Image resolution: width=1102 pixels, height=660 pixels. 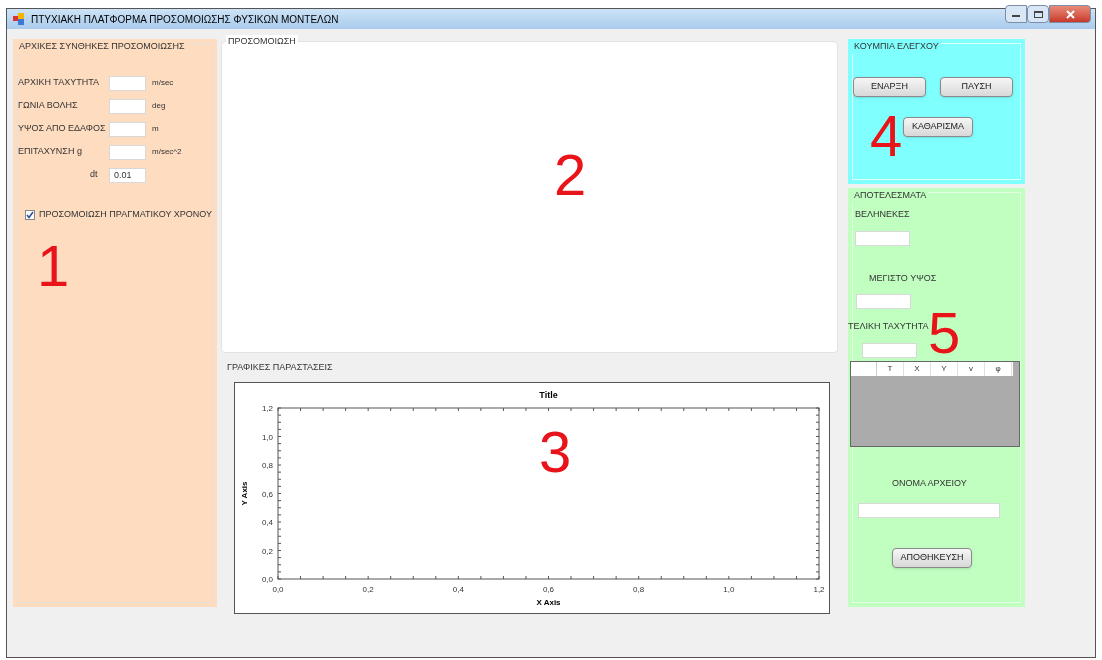 What do you see at coordinates (929, 510) in the screenshot?
I see `filename-field` at bounding box center [929, 510].